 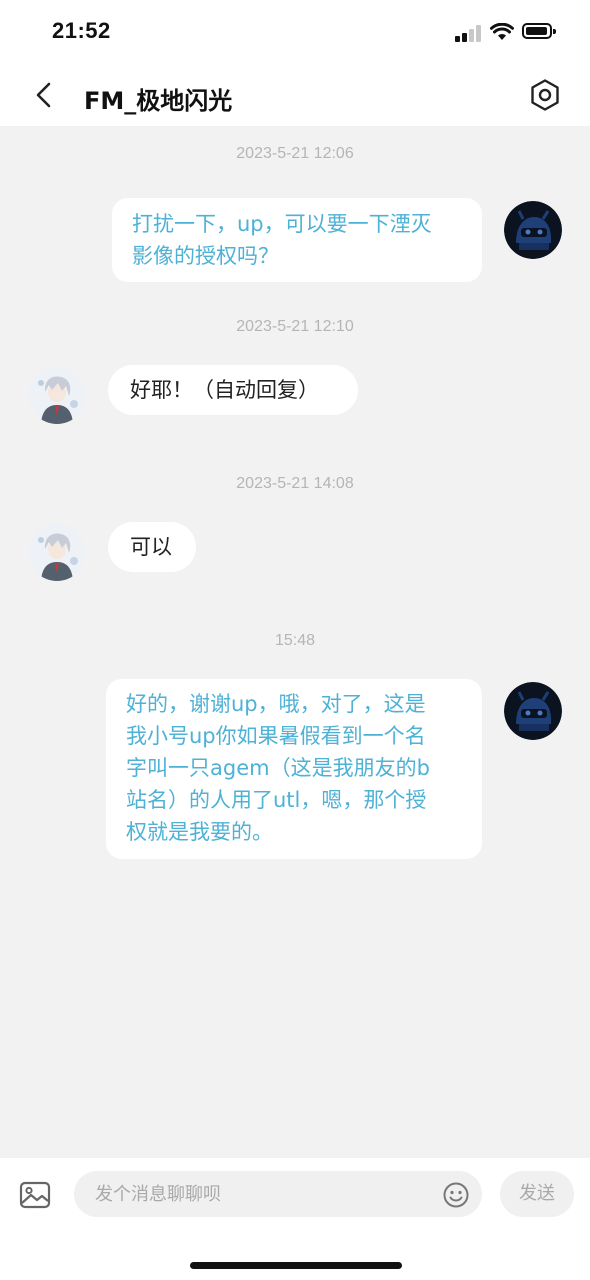 I want to click on message-timestamp: 15:48, so click(x=295, y=640).